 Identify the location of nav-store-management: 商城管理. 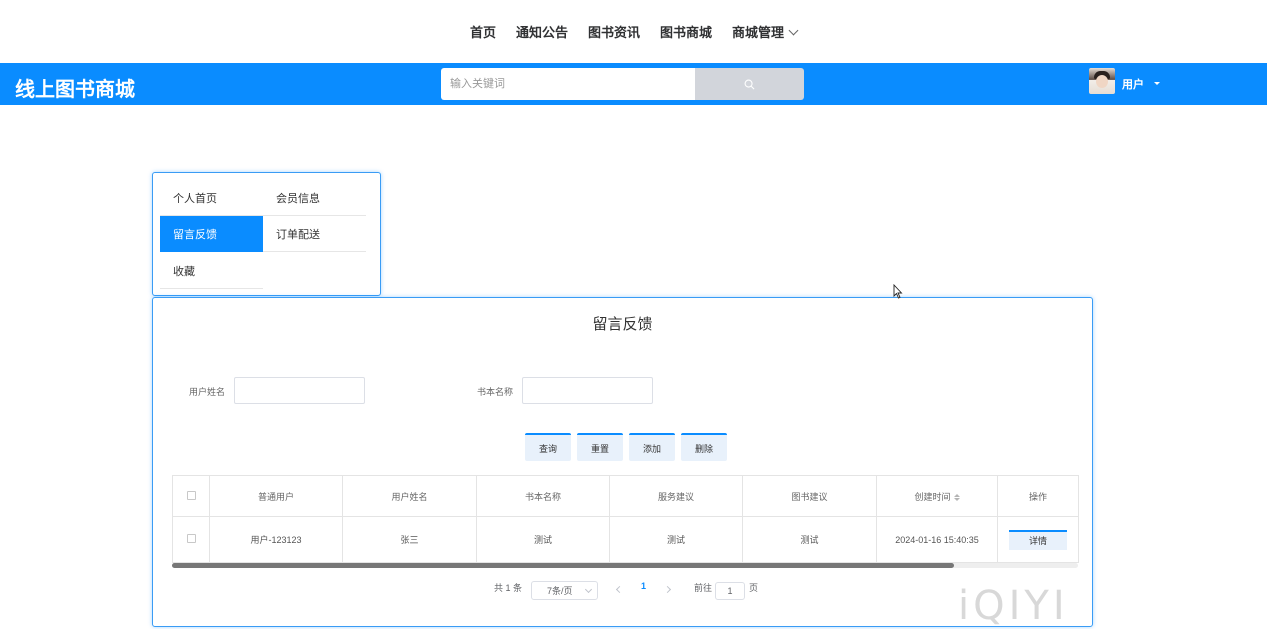
(765, 31).